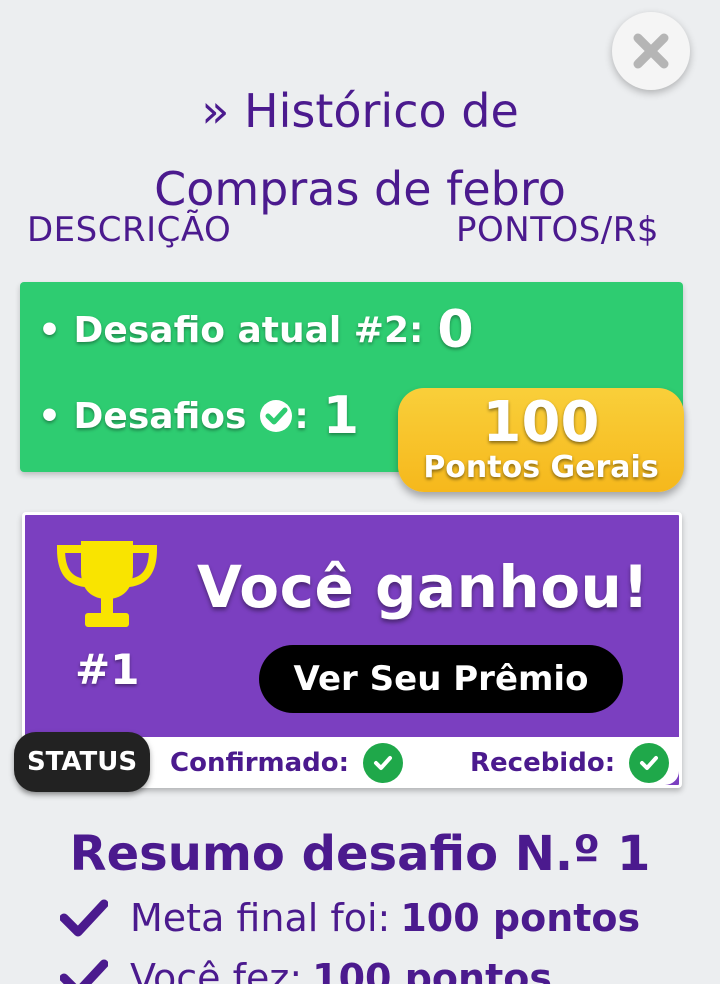 The image size is (720, 984). Describe the element at coordinates (360, 189) in the screenshot. I see `title-line-2: Compras de febro` at that location.